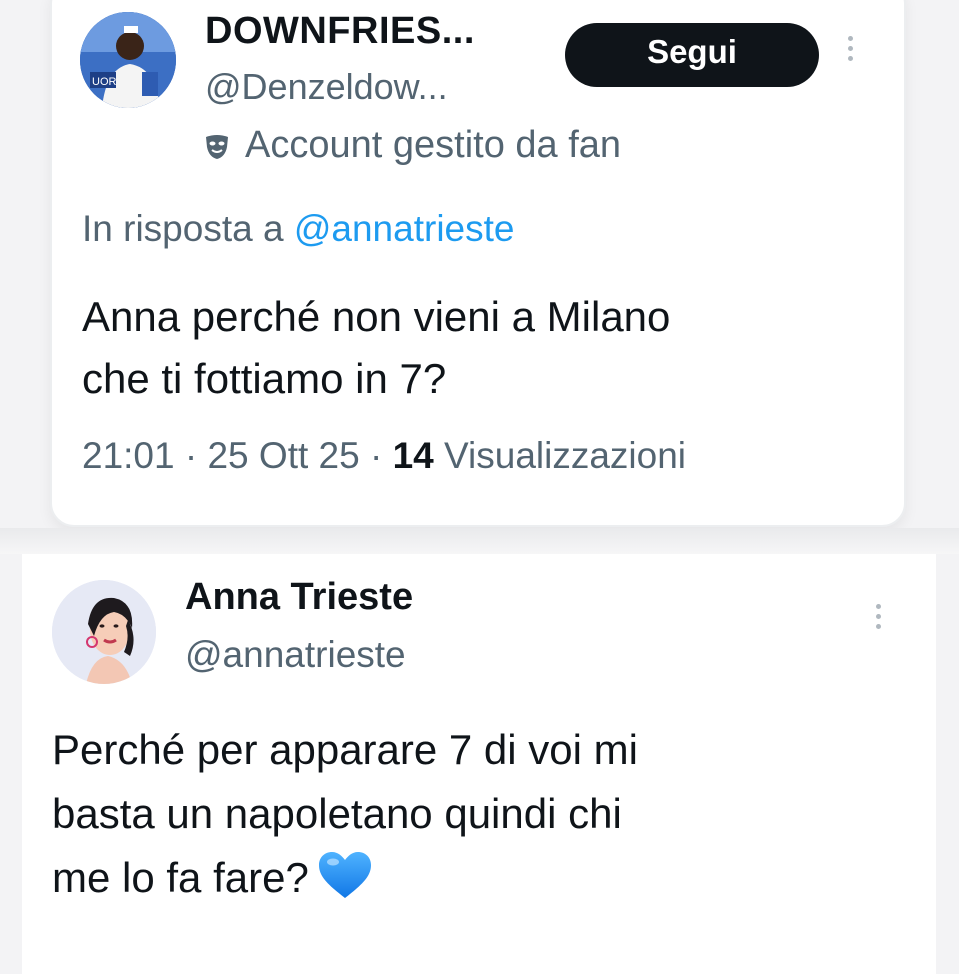 This screenshot has height=974, width=959. I want to click on original-more-options-icon, so click(878, 619).